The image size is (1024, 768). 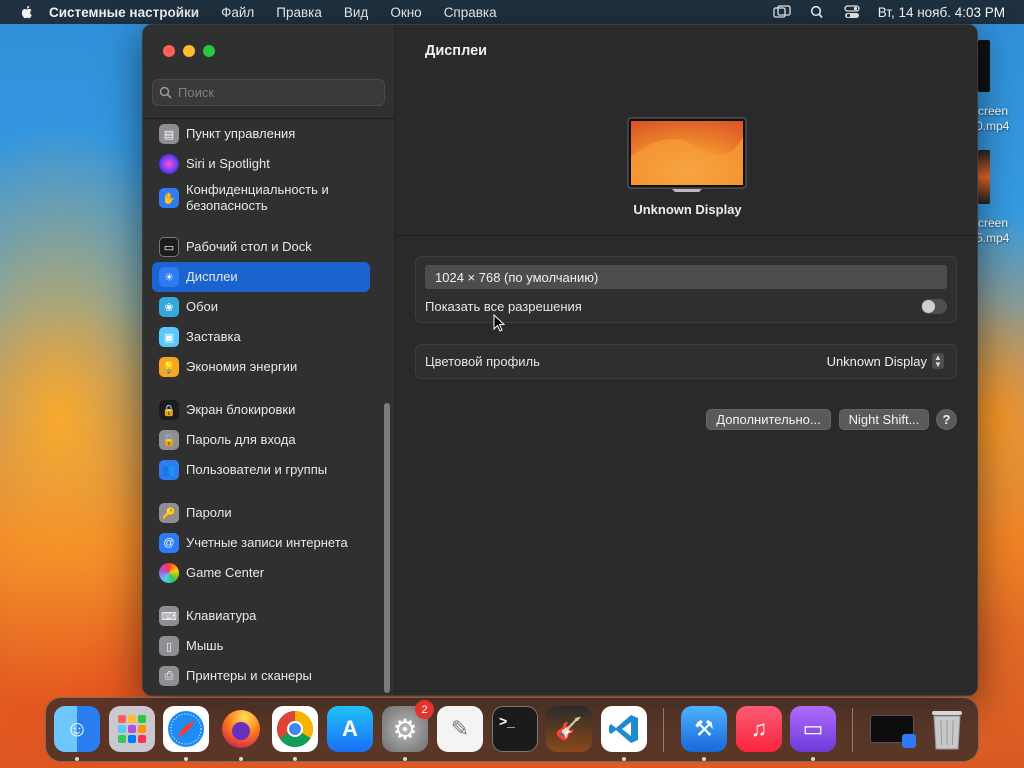 What do you see at coordinates (909, 741) in the screenshot?
I see `stack-badge-icon` at bounding box center [909, 741].